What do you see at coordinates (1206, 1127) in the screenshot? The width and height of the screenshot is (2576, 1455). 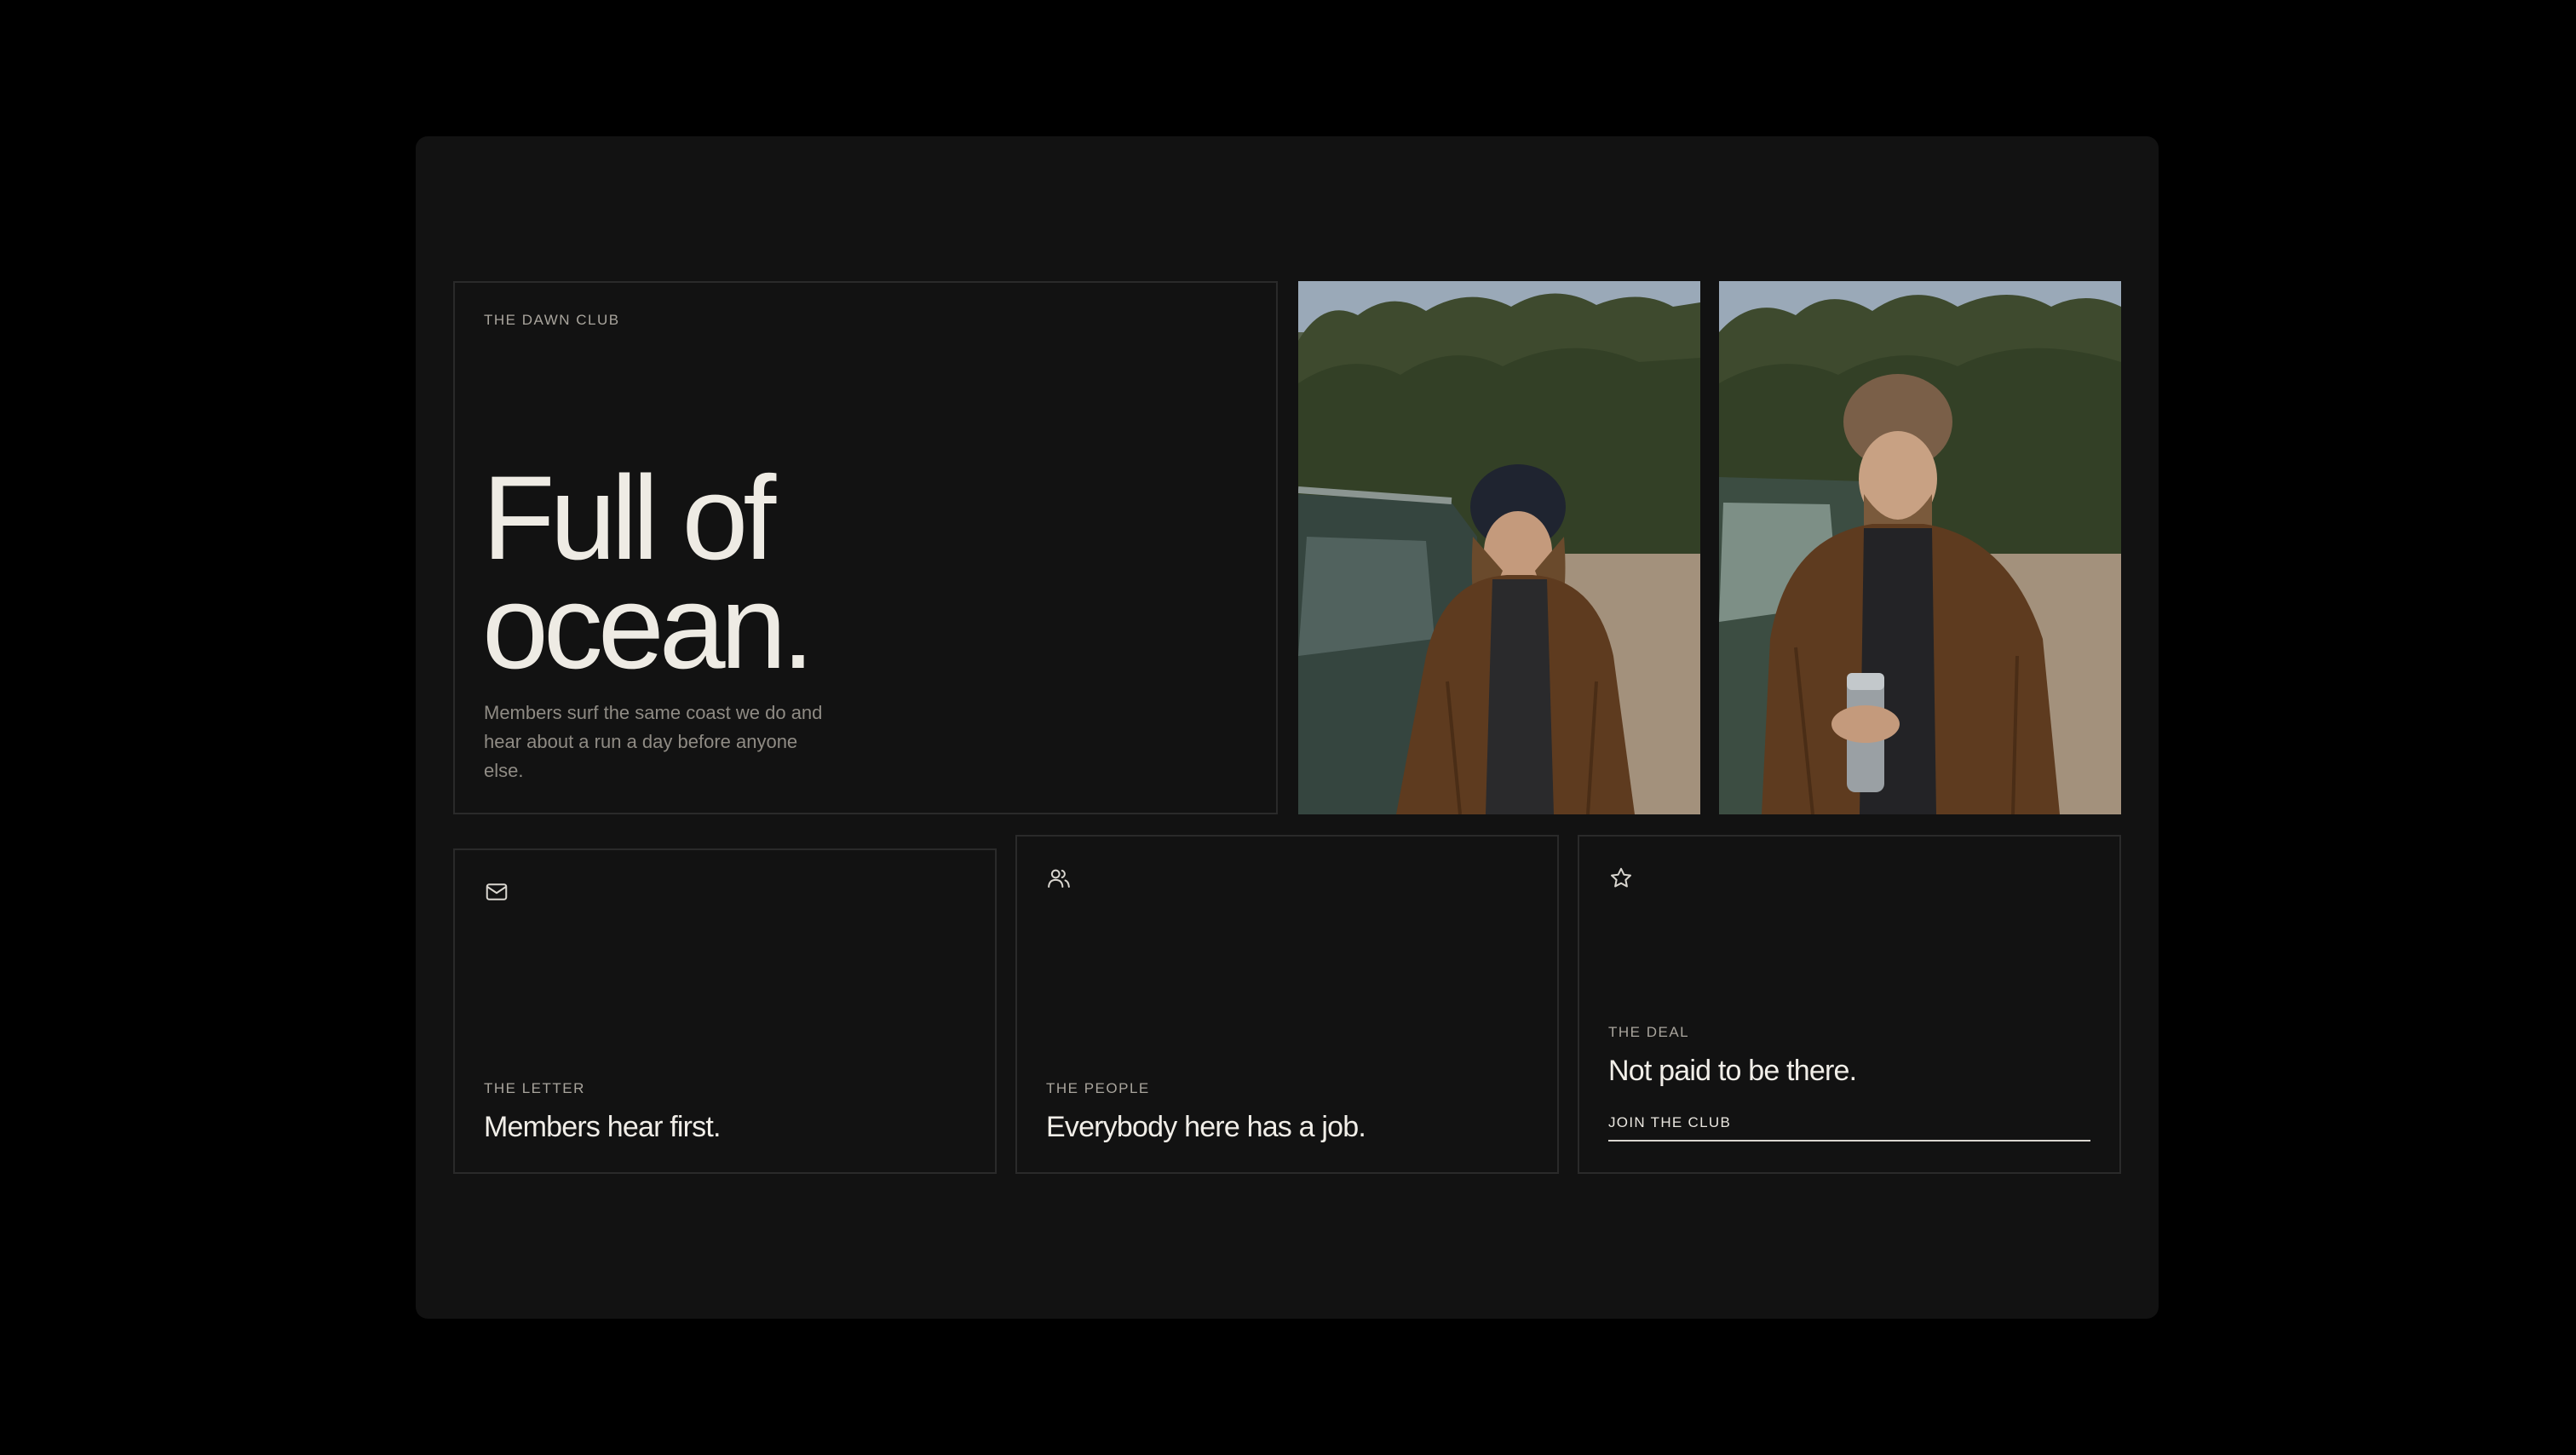 I see `feature-title: Everybody here has a job.` at bounding box center [1206, 1127].